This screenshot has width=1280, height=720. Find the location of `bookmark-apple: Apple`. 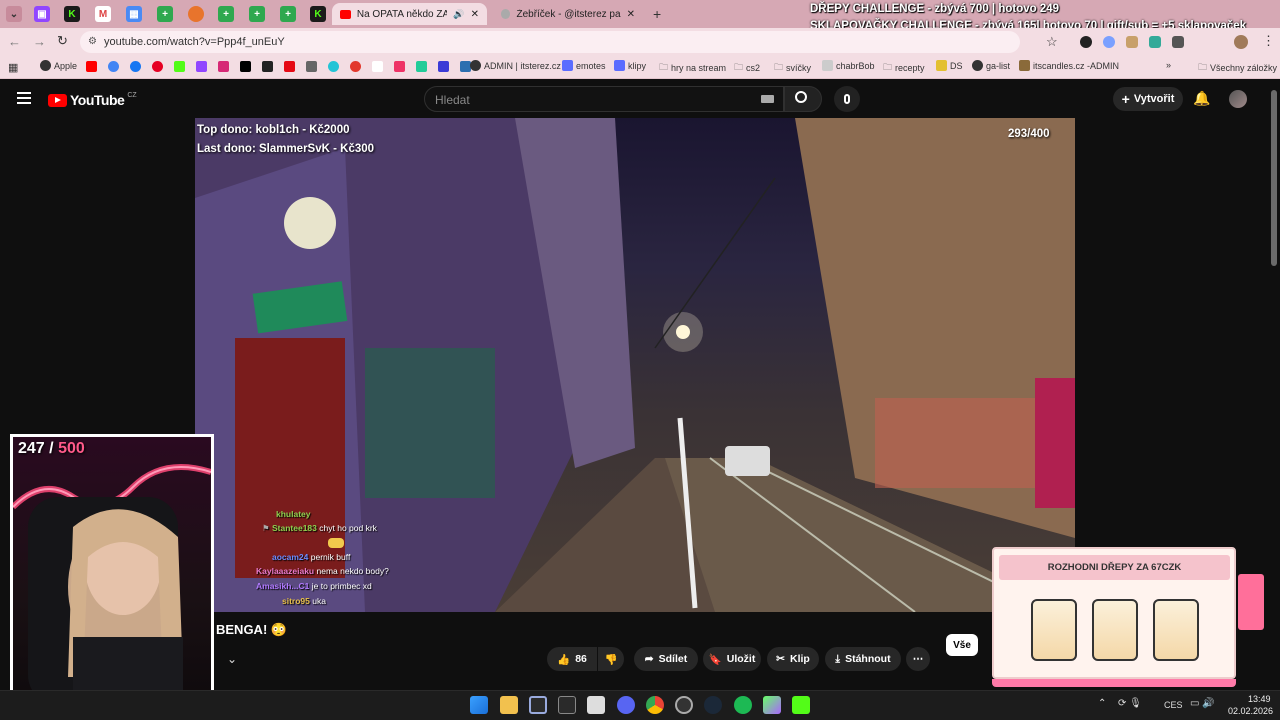

bookmark-apple: Apple is located at coordinates (58, 65).